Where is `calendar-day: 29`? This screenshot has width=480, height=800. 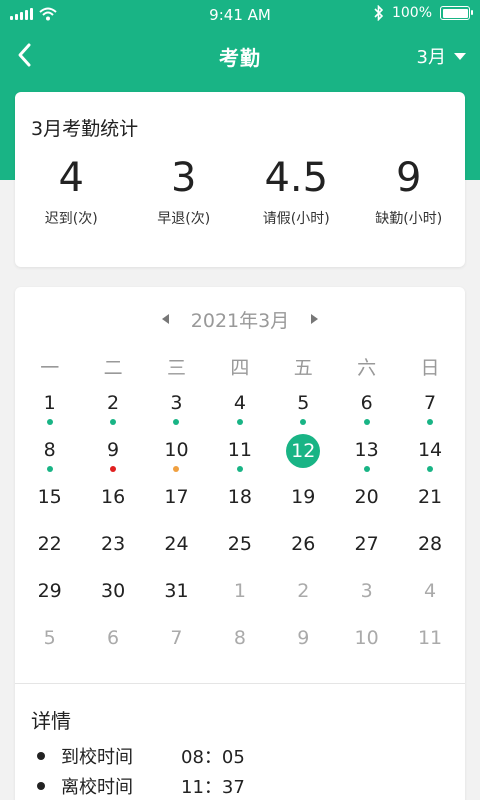 calendar-day: 29 is located at coordinates (49, 598).